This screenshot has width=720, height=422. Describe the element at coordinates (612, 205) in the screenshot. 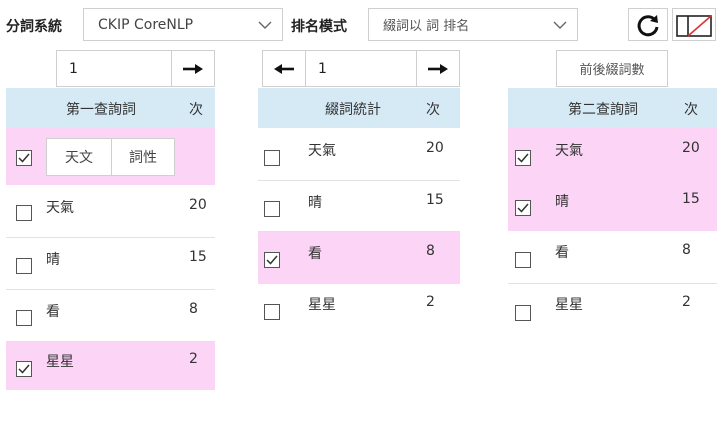

I see `table-row-selected: 晴 15` at that location.